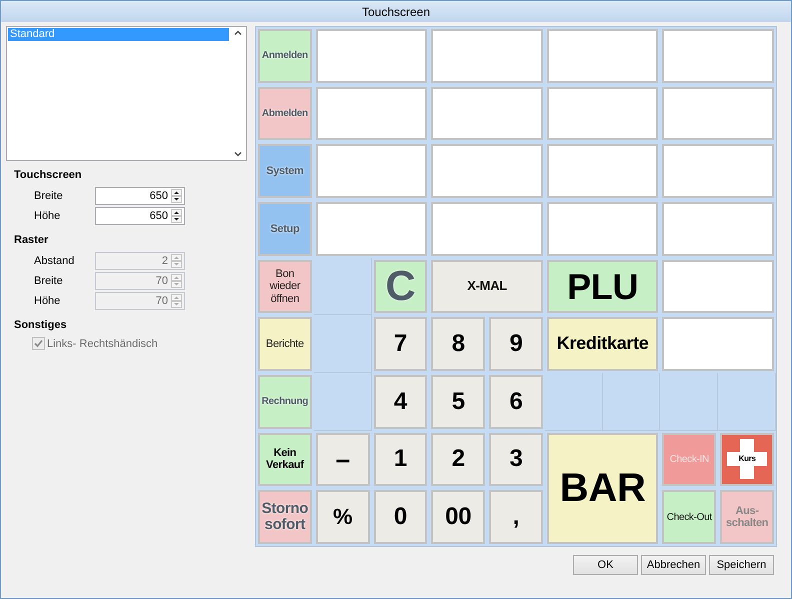 The image size is (792, 599). I want to click on pos-key: Anmelden, so click(285, 56).